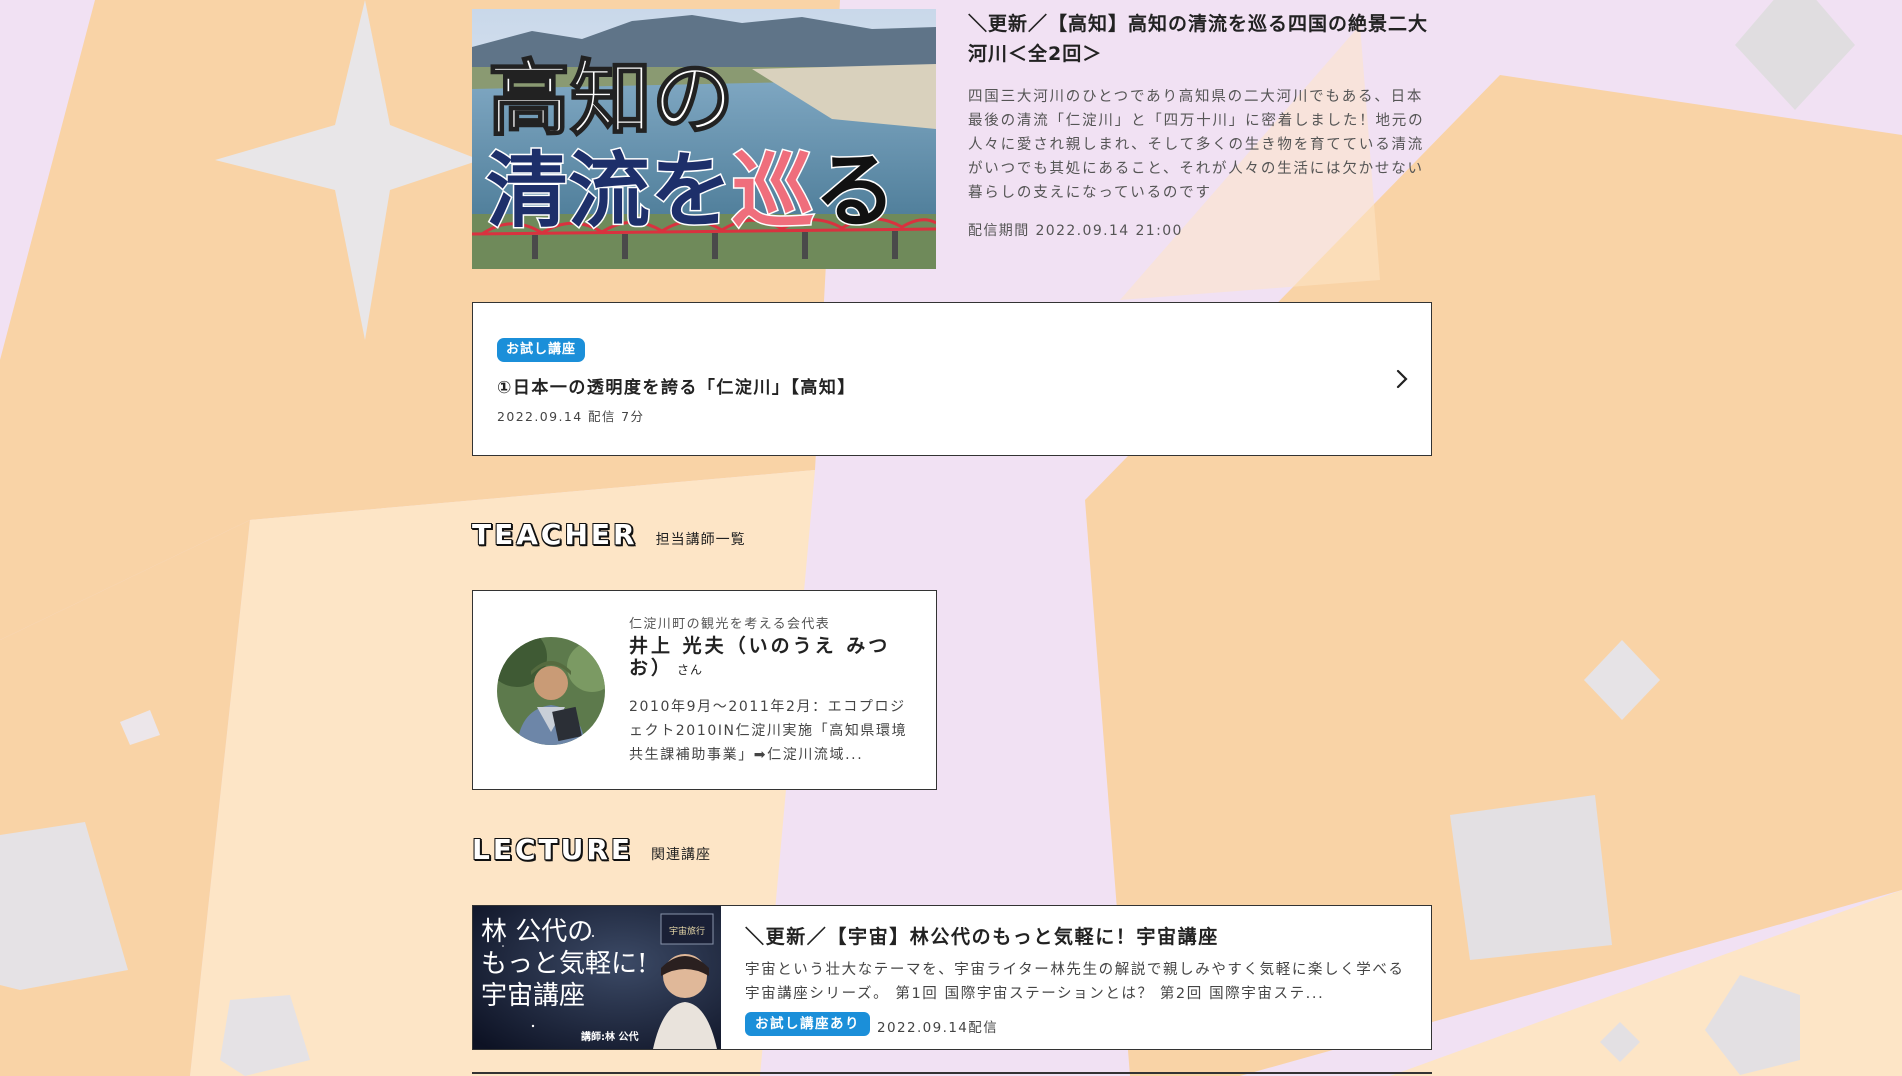 This screenshot has width=1902, height=1076. What do you see at coordinates (537, 932) in the screenshot?
I see `svg-text: 林 公代の` at bounding box center [537, 932].